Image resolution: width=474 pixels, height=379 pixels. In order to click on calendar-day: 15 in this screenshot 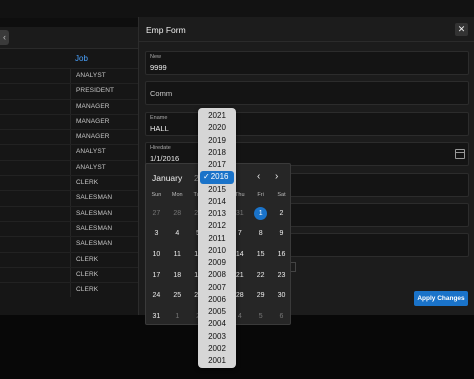, I will do `click(260, 254)`.